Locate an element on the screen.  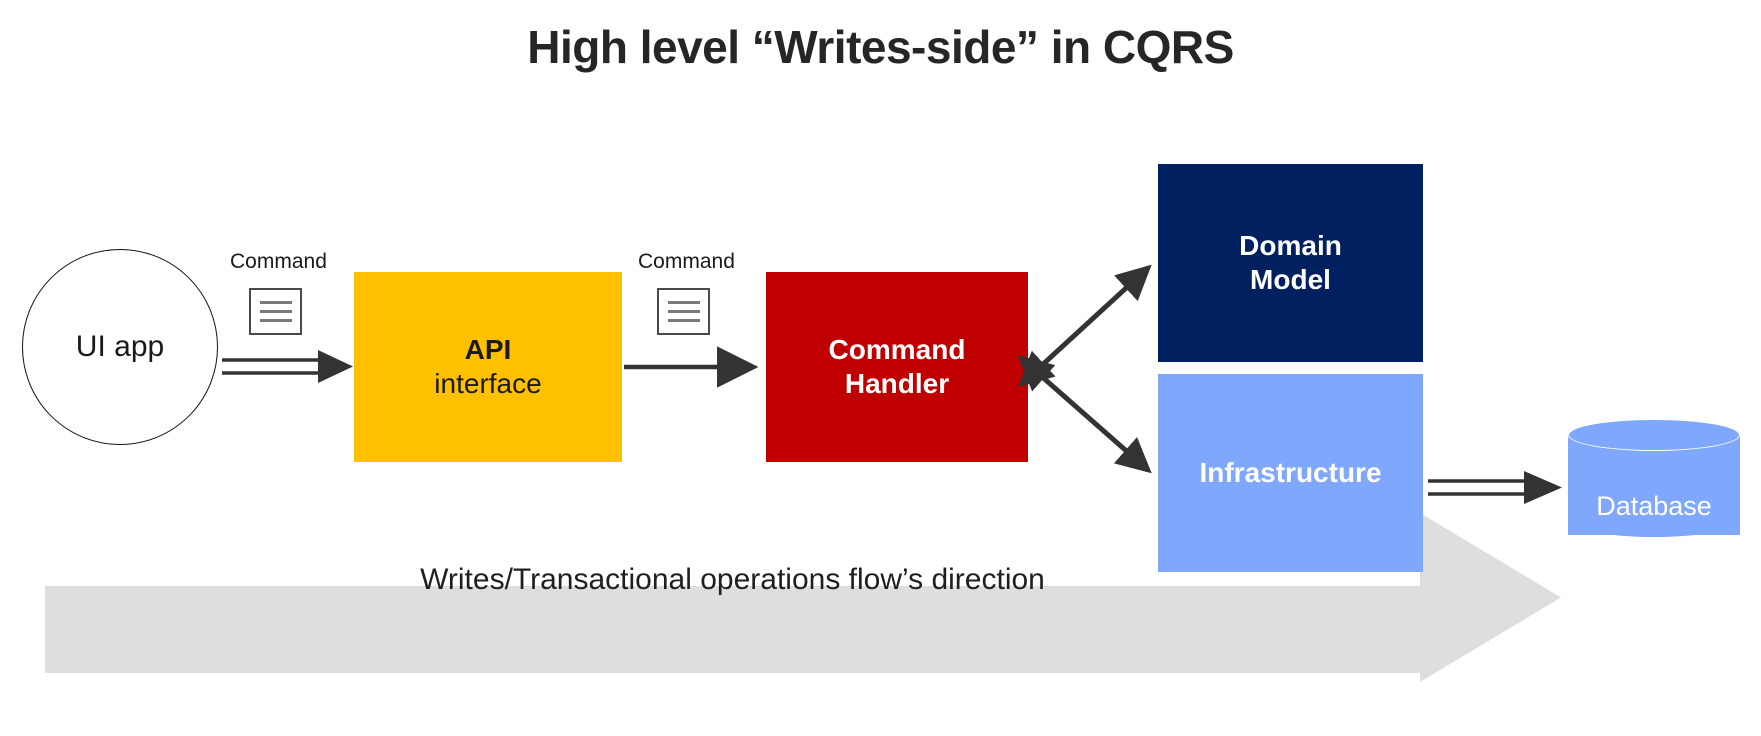
domain-model-node: Domain Model is located at coordinates (1290, 263).